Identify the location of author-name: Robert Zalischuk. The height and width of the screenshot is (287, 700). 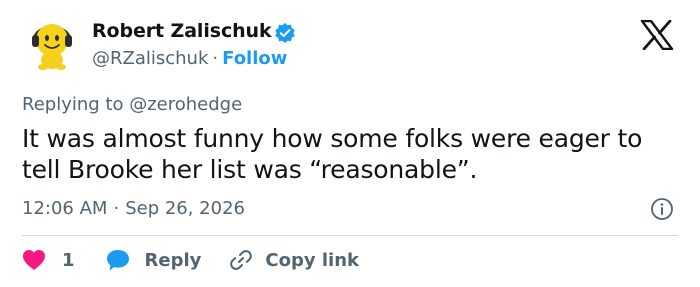
(182, 31).